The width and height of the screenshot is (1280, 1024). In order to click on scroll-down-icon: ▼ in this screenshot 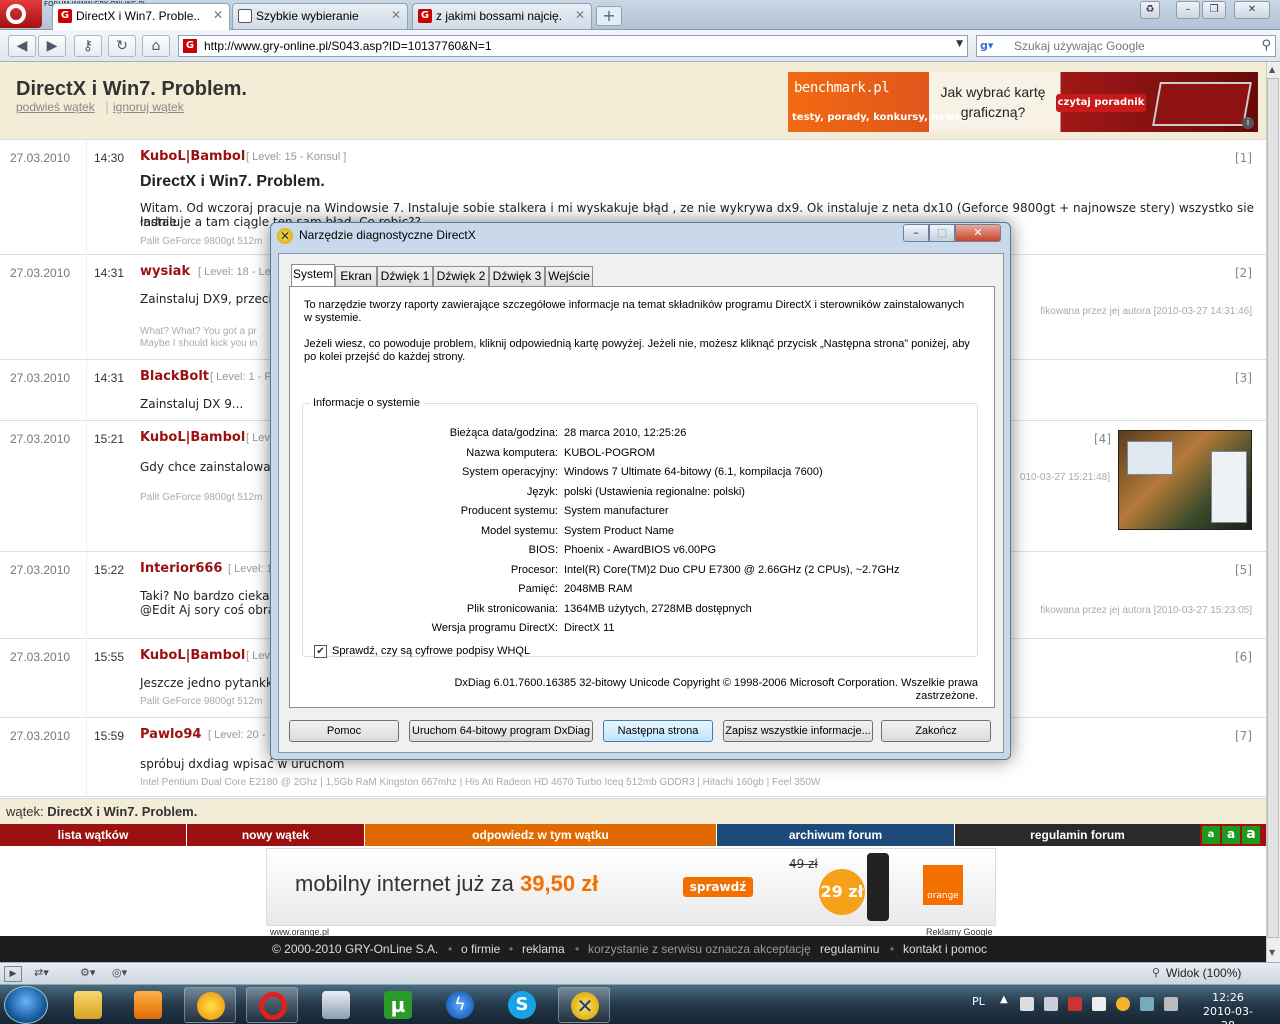, I will do `click(1272, 952)`.